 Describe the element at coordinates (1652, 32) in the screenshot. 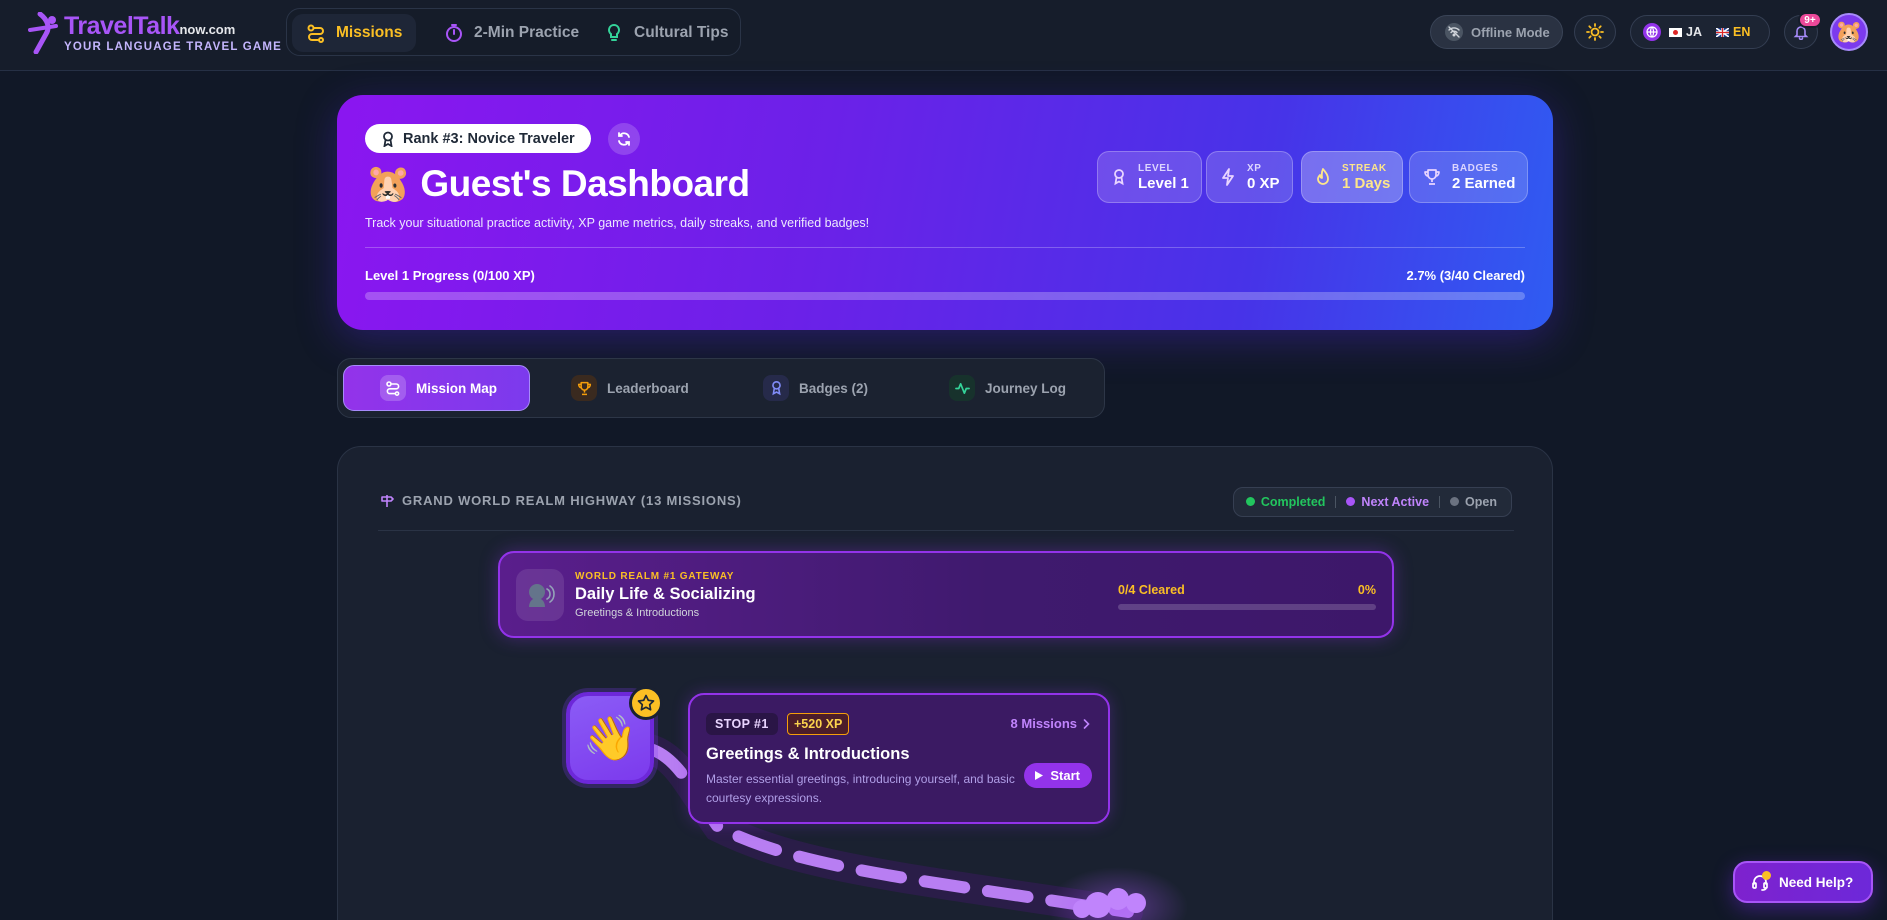

I see `globe-icon` at that location.